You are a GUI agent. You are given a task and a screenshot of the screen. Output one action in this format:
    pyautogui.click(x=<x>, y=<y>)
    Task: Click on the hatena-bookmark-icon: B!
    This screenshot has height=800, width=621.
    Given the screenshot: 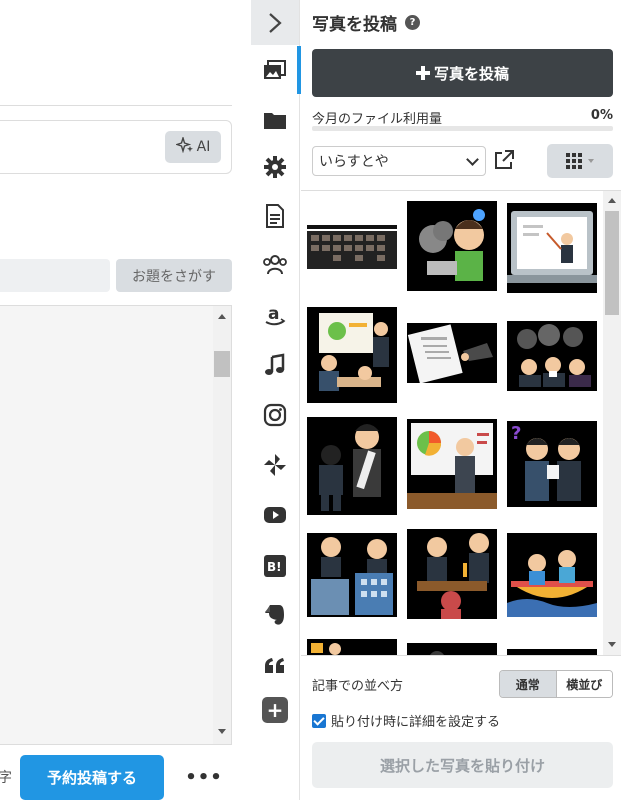 What is the action you would take?
    pyautogui.click(x=275, y=566)
    